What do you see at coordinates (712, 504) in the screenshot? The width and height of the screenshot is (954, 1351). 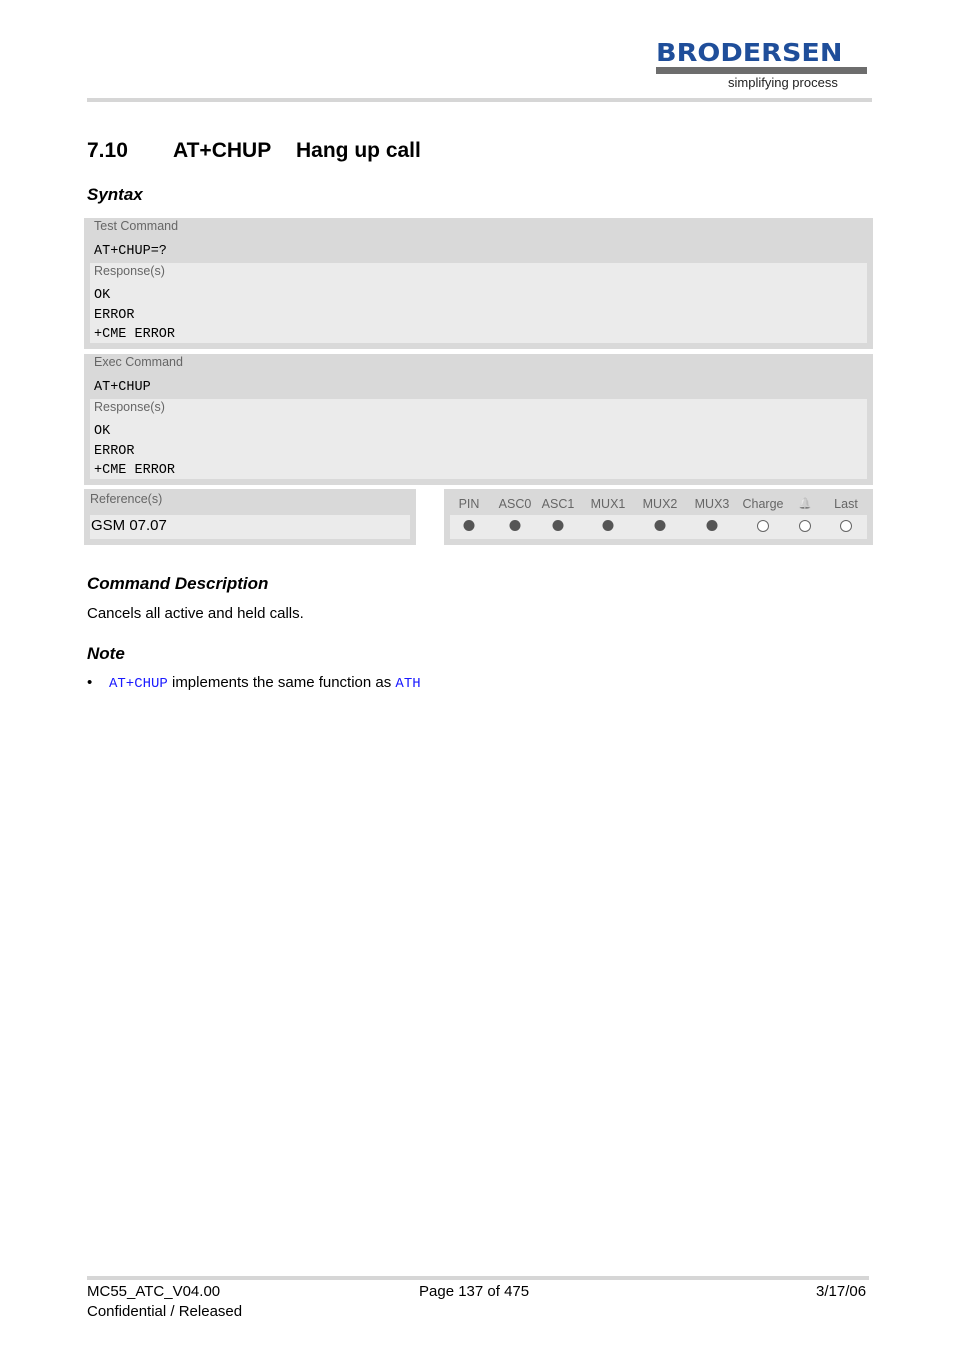 I see `flag-header: MUX3` at bounding box center [712, 504].